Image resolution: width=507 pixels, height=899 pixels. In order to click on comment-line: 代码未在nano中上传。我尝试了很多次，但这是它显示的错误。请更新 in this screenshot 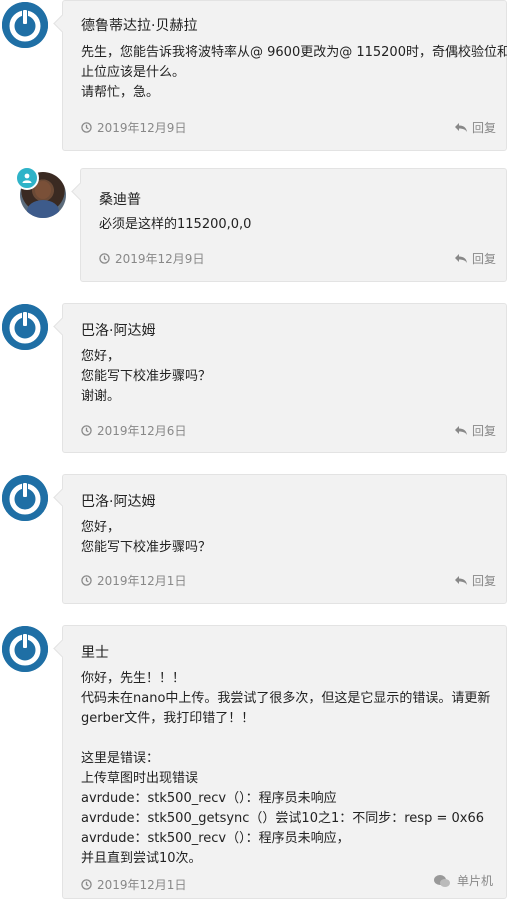, I will do `click(286, 698)`.